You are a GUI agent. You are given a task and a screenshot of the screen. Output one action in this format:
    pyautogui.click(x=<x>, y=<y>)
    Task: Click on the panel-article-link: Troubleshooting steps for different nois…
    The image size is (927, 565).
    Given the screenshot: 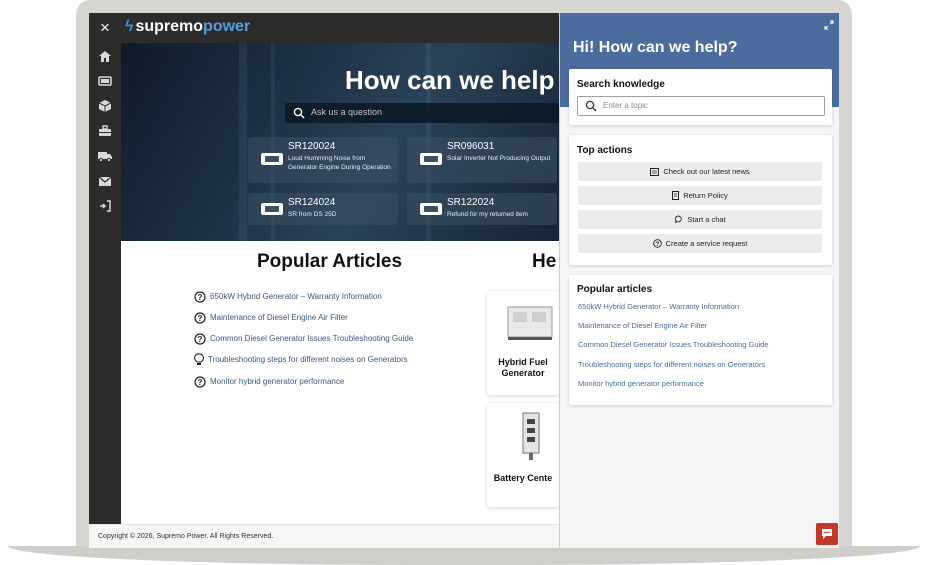 What is the action you would take?
    pyautogui.click(x=671, y=364)
    